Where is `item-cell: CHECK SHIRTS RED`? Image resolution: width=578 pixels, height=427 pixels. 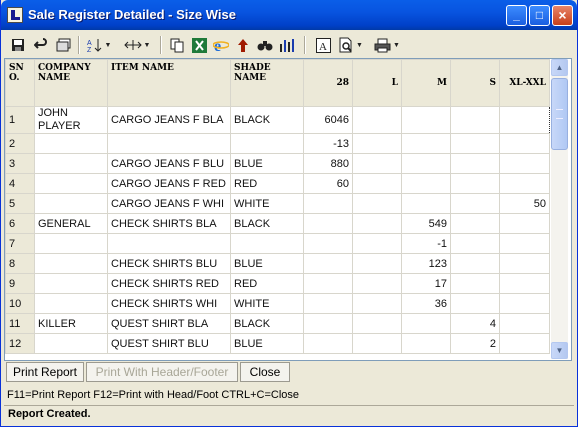 item-cell: CHECK SHIRTS RED is located at coordinates (169, 283).